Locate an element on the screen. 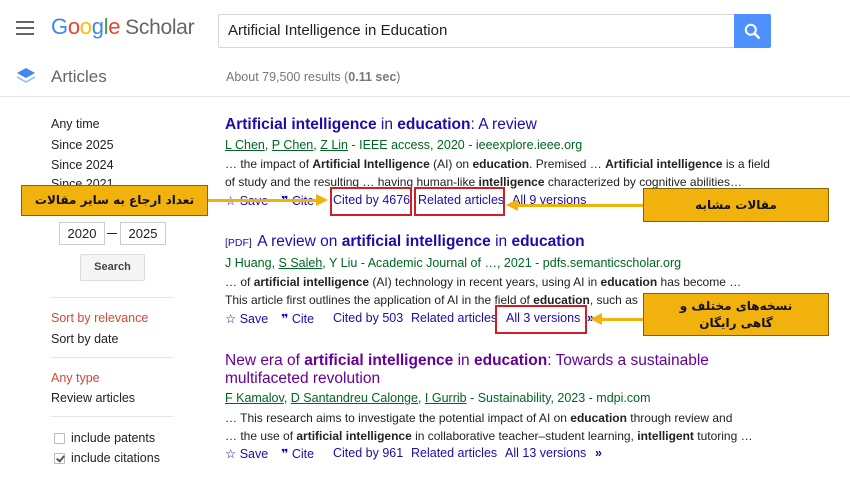 The height and width of the screenshot is (478, 850). pdf-tag: [PDF] is located at coordinates (238, 243).